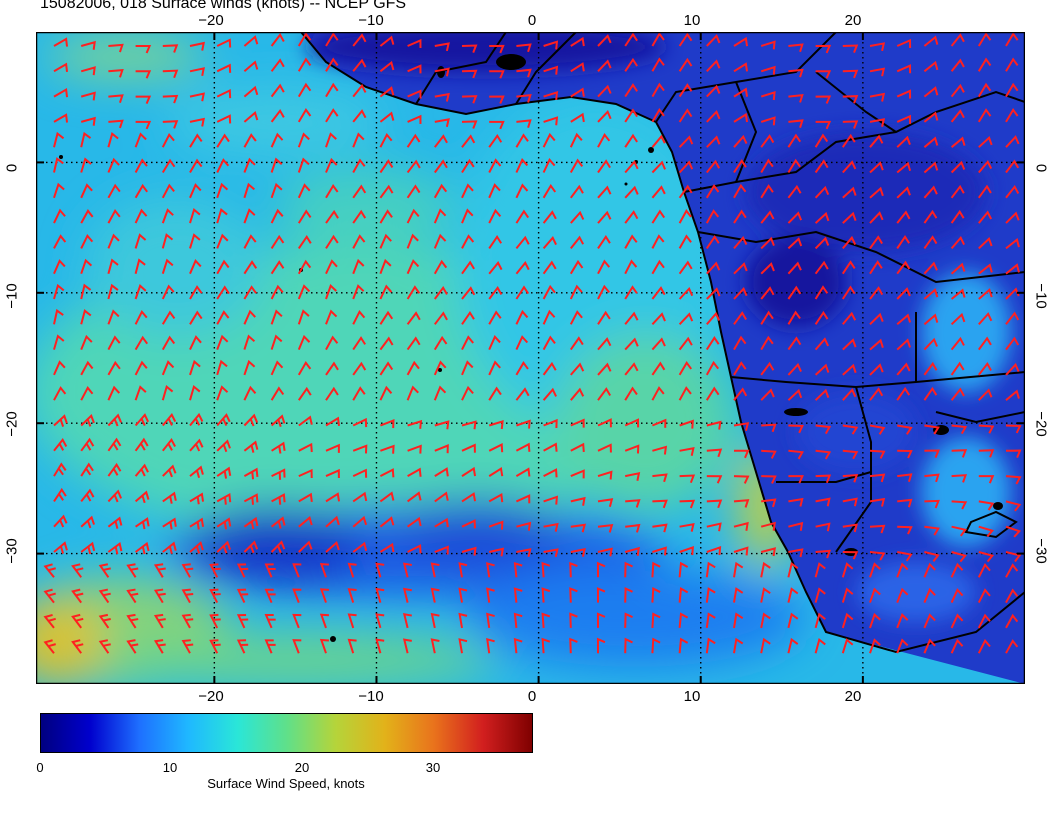 This screenshot has width=1056, height=816. I want to click on left-tick-label: −30, so click(12, 551).